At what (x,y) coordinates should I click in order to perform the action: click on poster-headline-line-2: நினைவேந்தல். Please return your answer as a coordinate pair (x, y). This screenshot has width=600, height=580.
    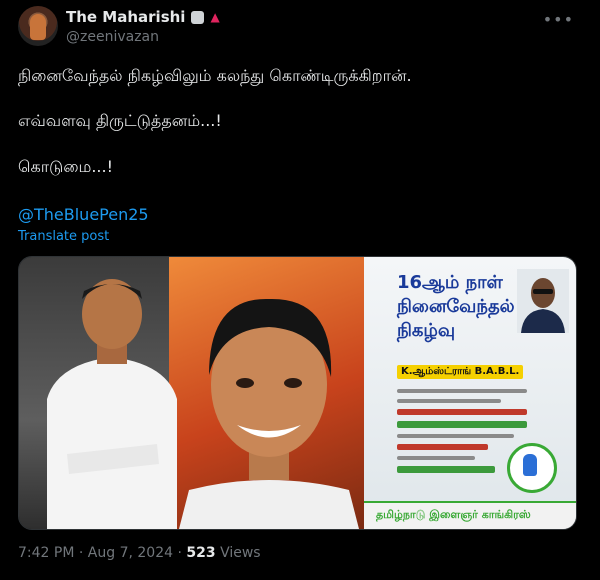
    Looking at the image, I should click on (456, 306).